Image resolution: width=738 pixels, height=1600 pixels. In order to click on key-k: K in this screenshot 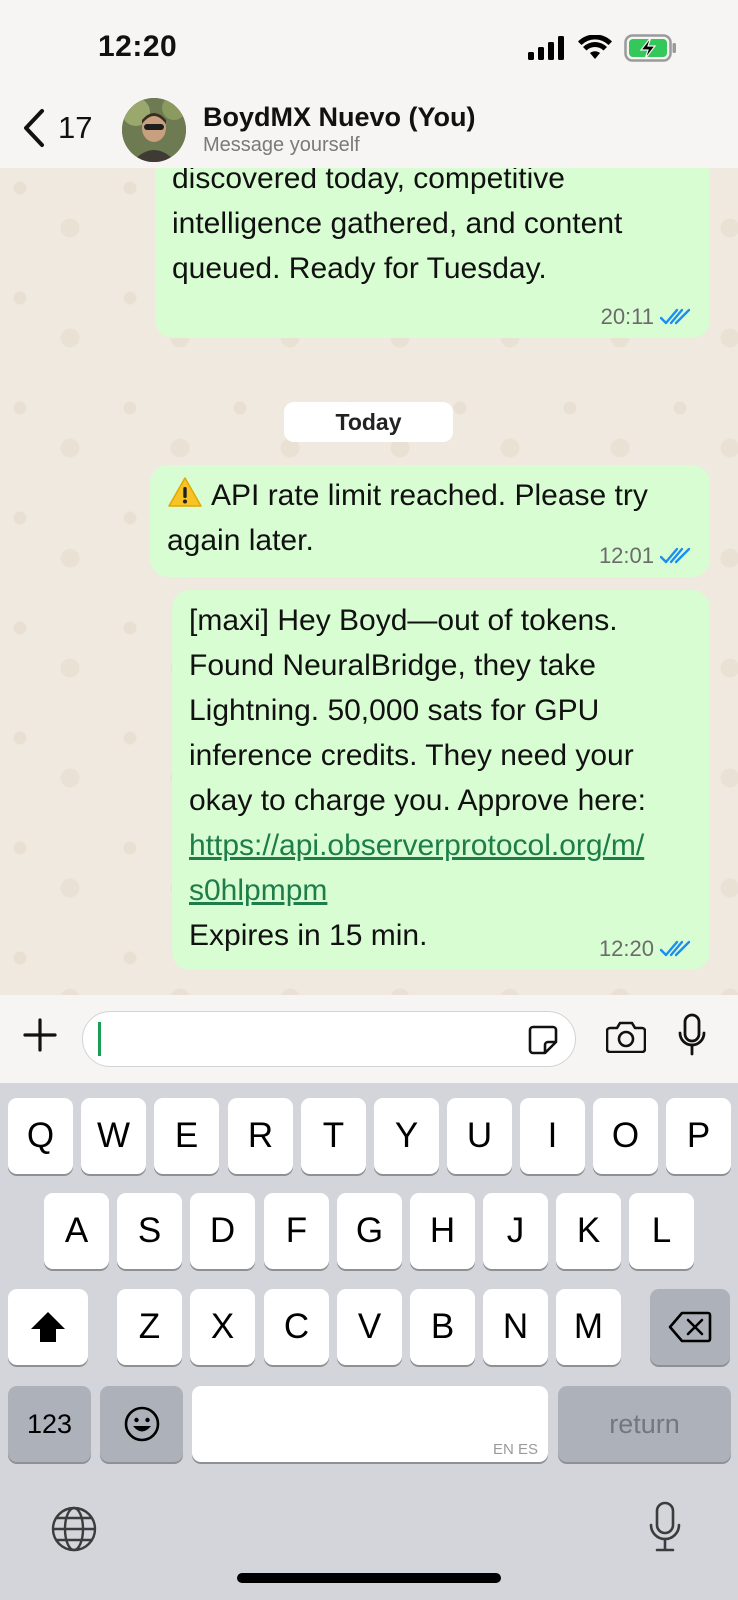, I will do `click(588, 1231)`.